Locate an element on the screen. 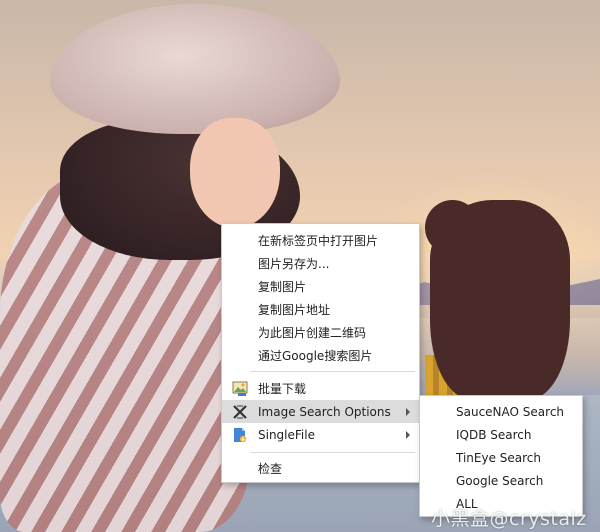 This screenshot has height=532, width=600. submenu-item-label: SauceNAO Search is located at coordinates (510, 411).